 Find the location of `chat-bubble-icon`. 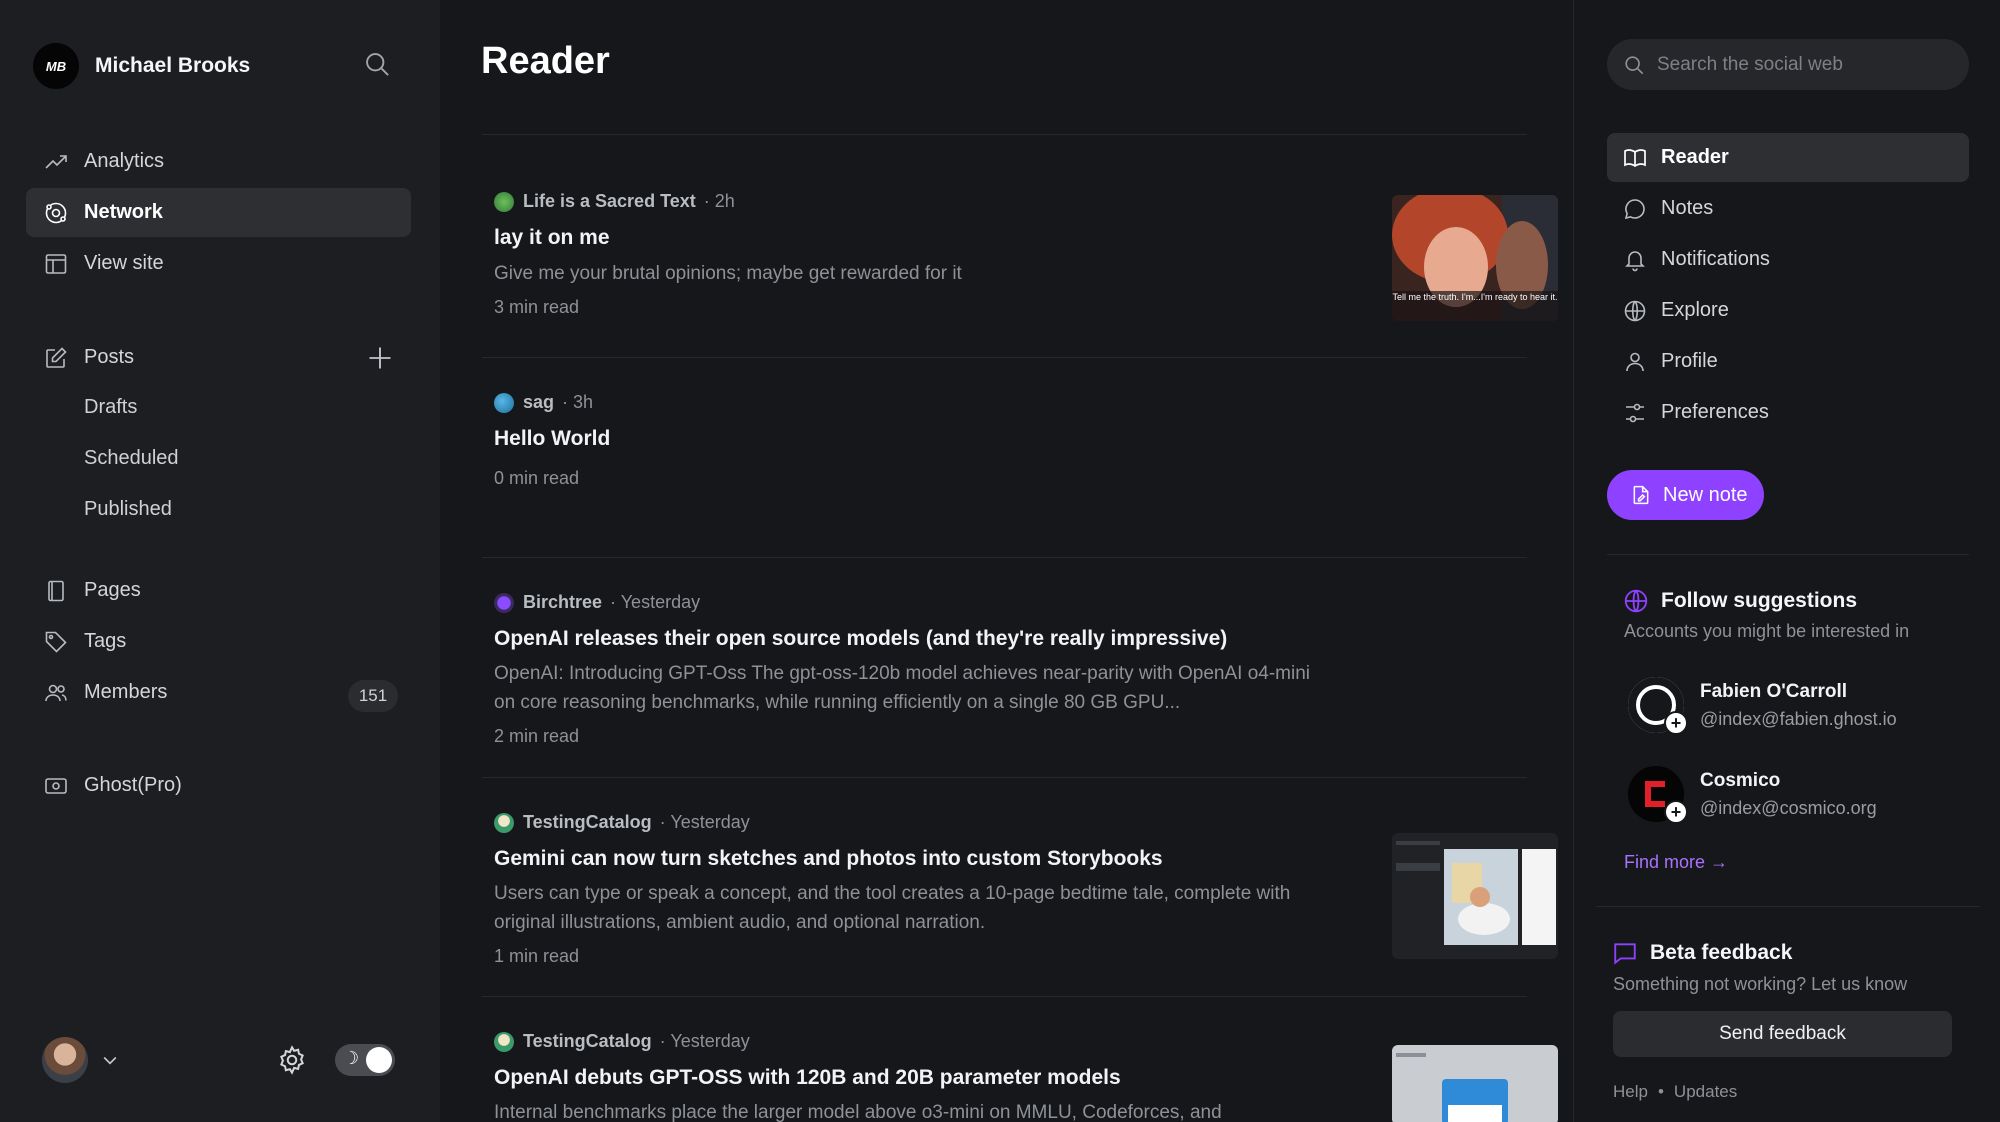

chat-bubble-icon is located at coordinates (1635, 209).